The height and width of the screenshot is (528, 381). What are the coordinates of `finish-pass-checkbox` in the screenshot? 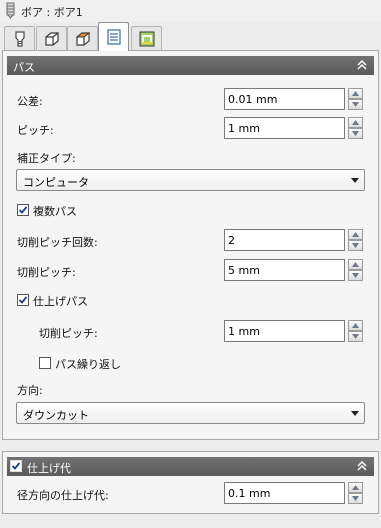 It's located at (23, 300).